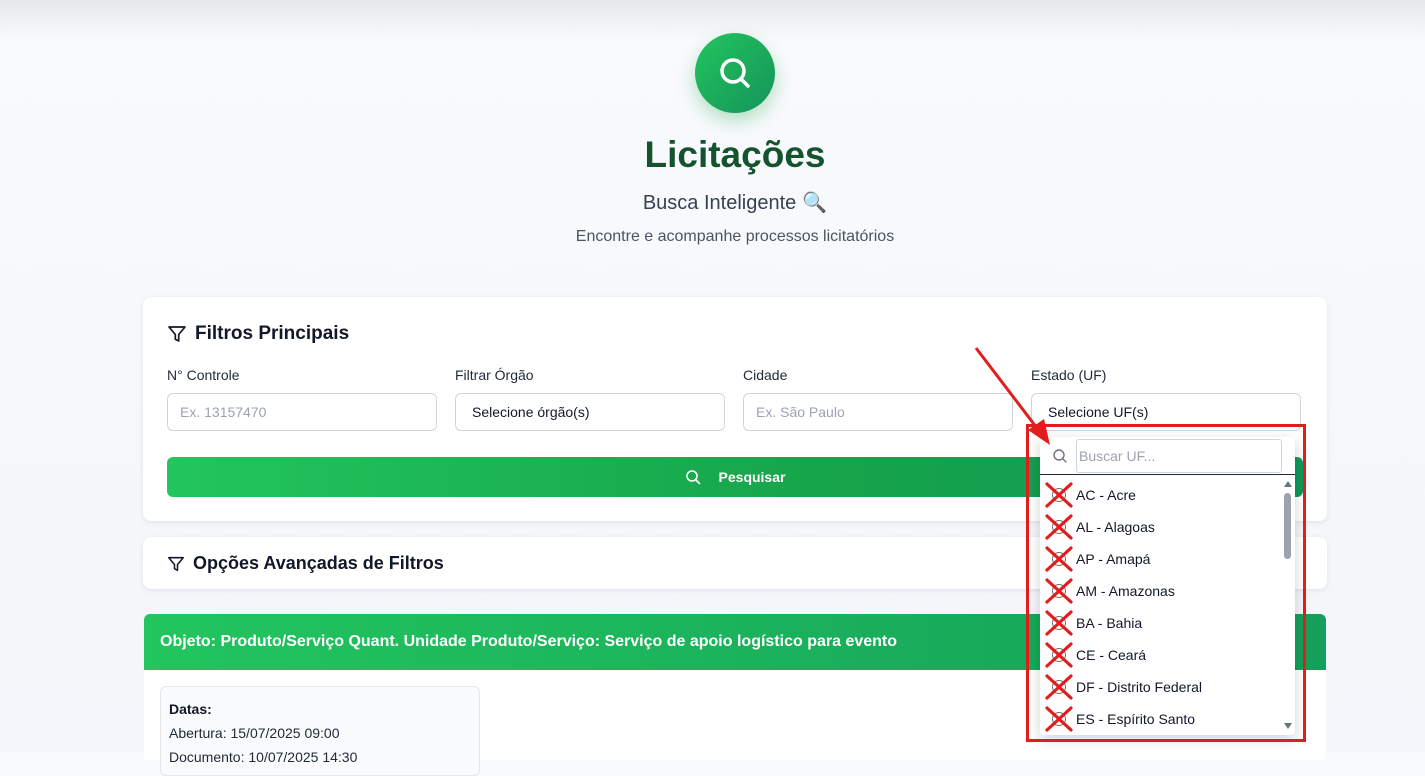 This screenshot has width=1425, height=776. Describe the element at coordinates (207, 757) in the screenshot. I see `documento-label: Documento:` at that location.